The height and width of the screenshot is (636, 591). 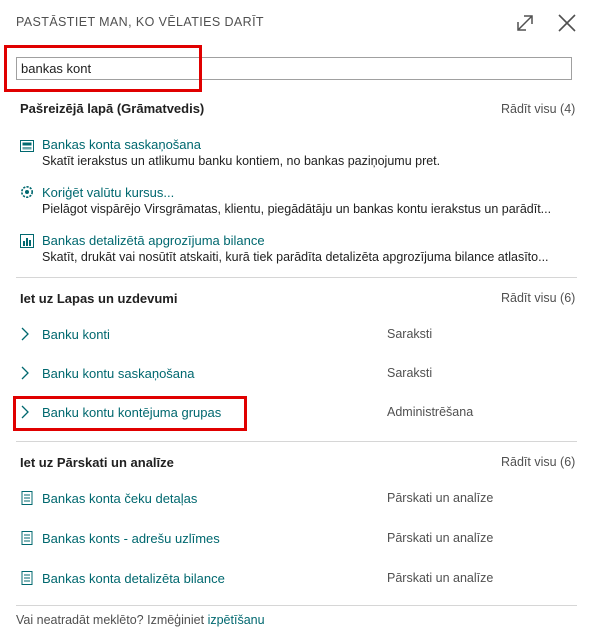 I want to click on show-all-pages-tasks-link: Rādīt visu (6), so click(x=538, y=298).